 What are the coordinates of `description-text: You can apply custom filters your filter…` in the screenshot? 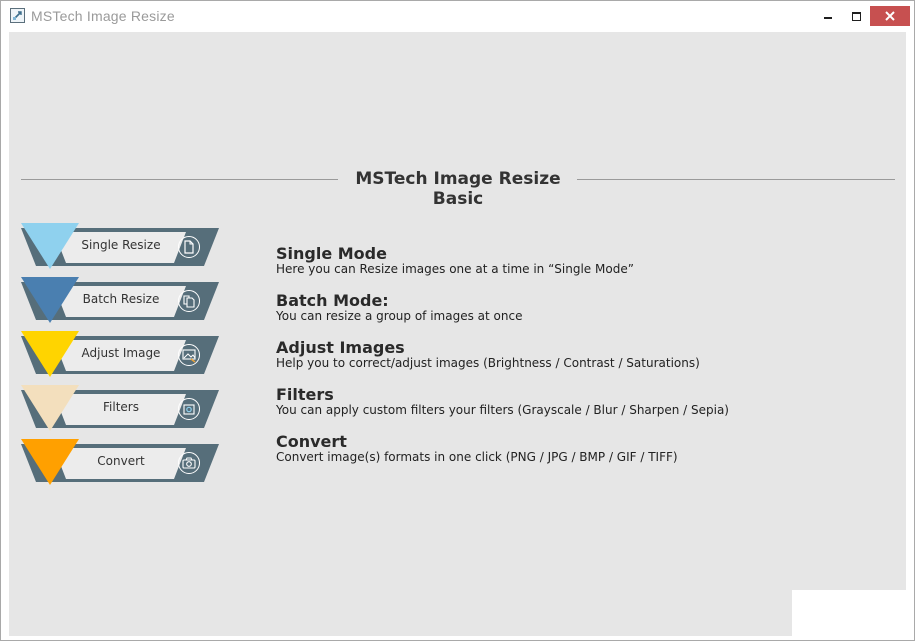 It's located at (502, 410).